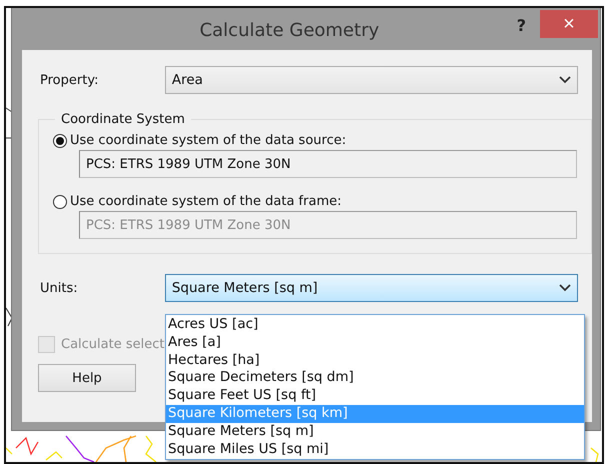 This screenshot has height=464, width=606. I want to click on property-label: Property:, so click(69, 80).